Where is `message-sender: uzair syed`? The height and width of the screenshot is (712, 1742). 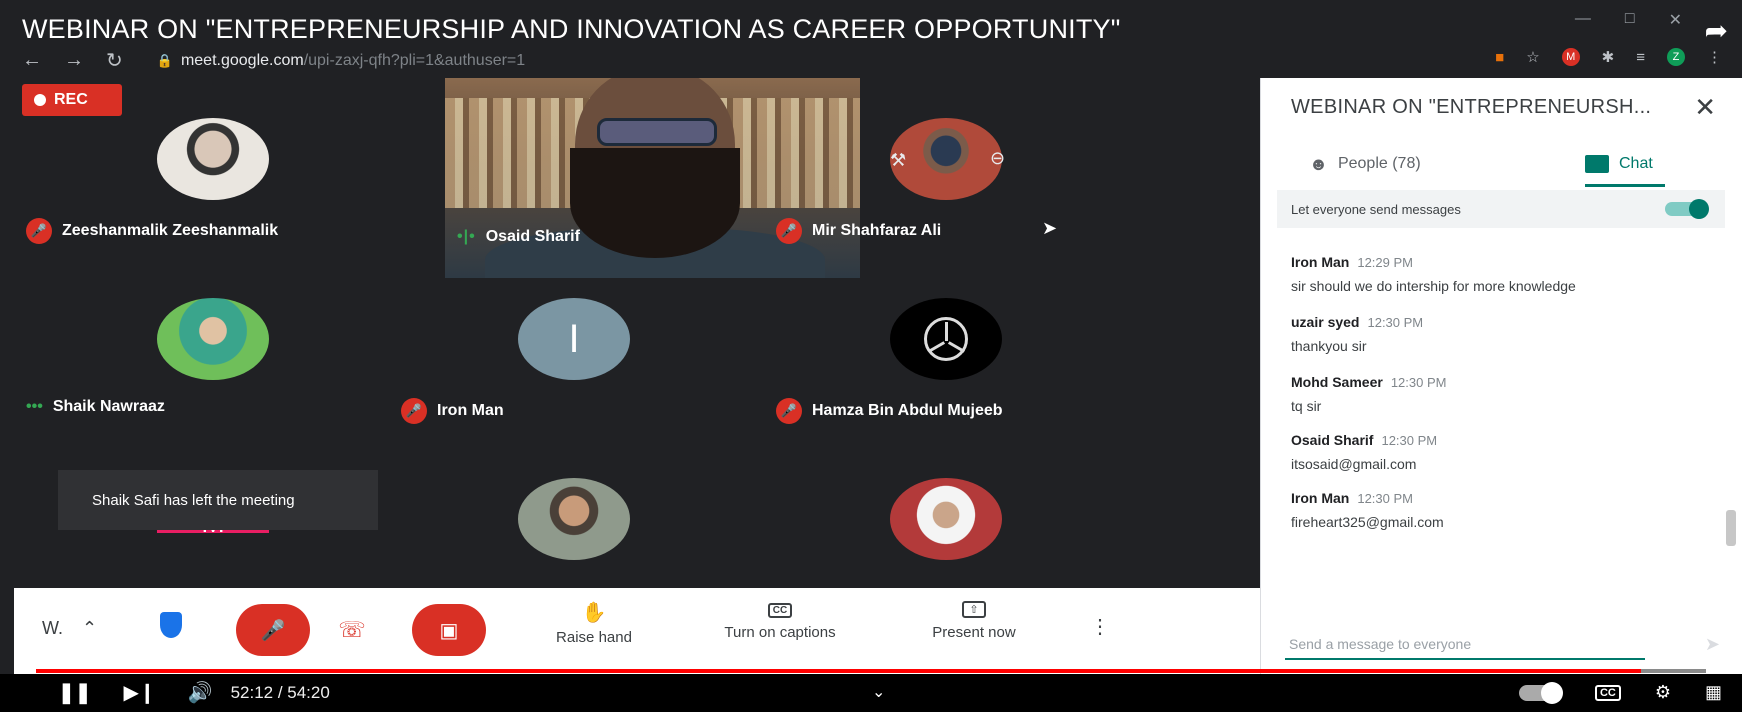 message-sender: uzair syed is located at coordinates (1325, 322).